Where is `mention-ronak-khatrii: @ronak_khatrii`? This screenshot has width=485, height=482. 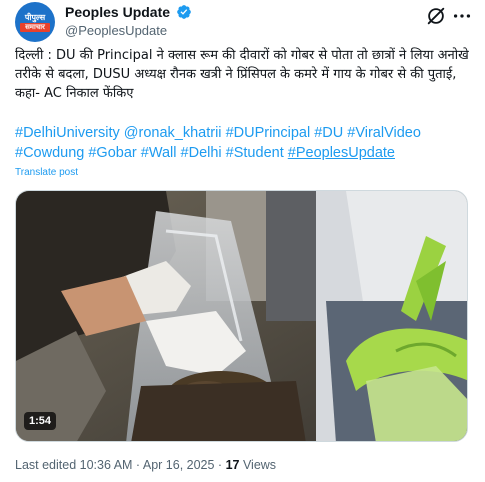
mention-ronak-khatrii: @ronak_khatrii is located at coordinates (173, 133).